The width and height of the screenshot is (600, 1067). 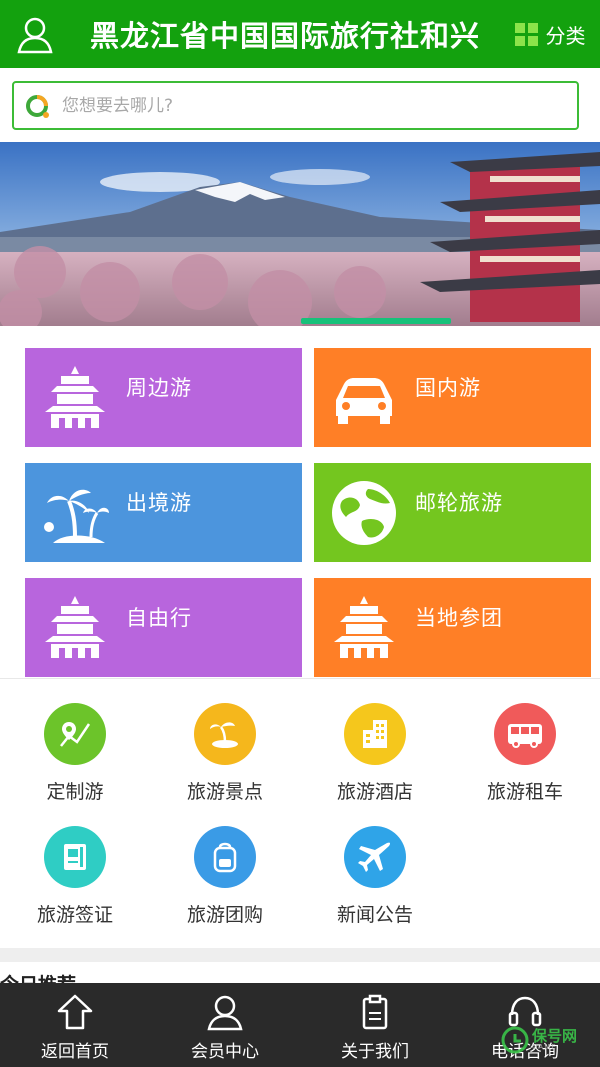 What do you see at coordinates (74, 915) in the screenshot?
I see `service-label: 旅游签证` at bounding box center [74, 915].